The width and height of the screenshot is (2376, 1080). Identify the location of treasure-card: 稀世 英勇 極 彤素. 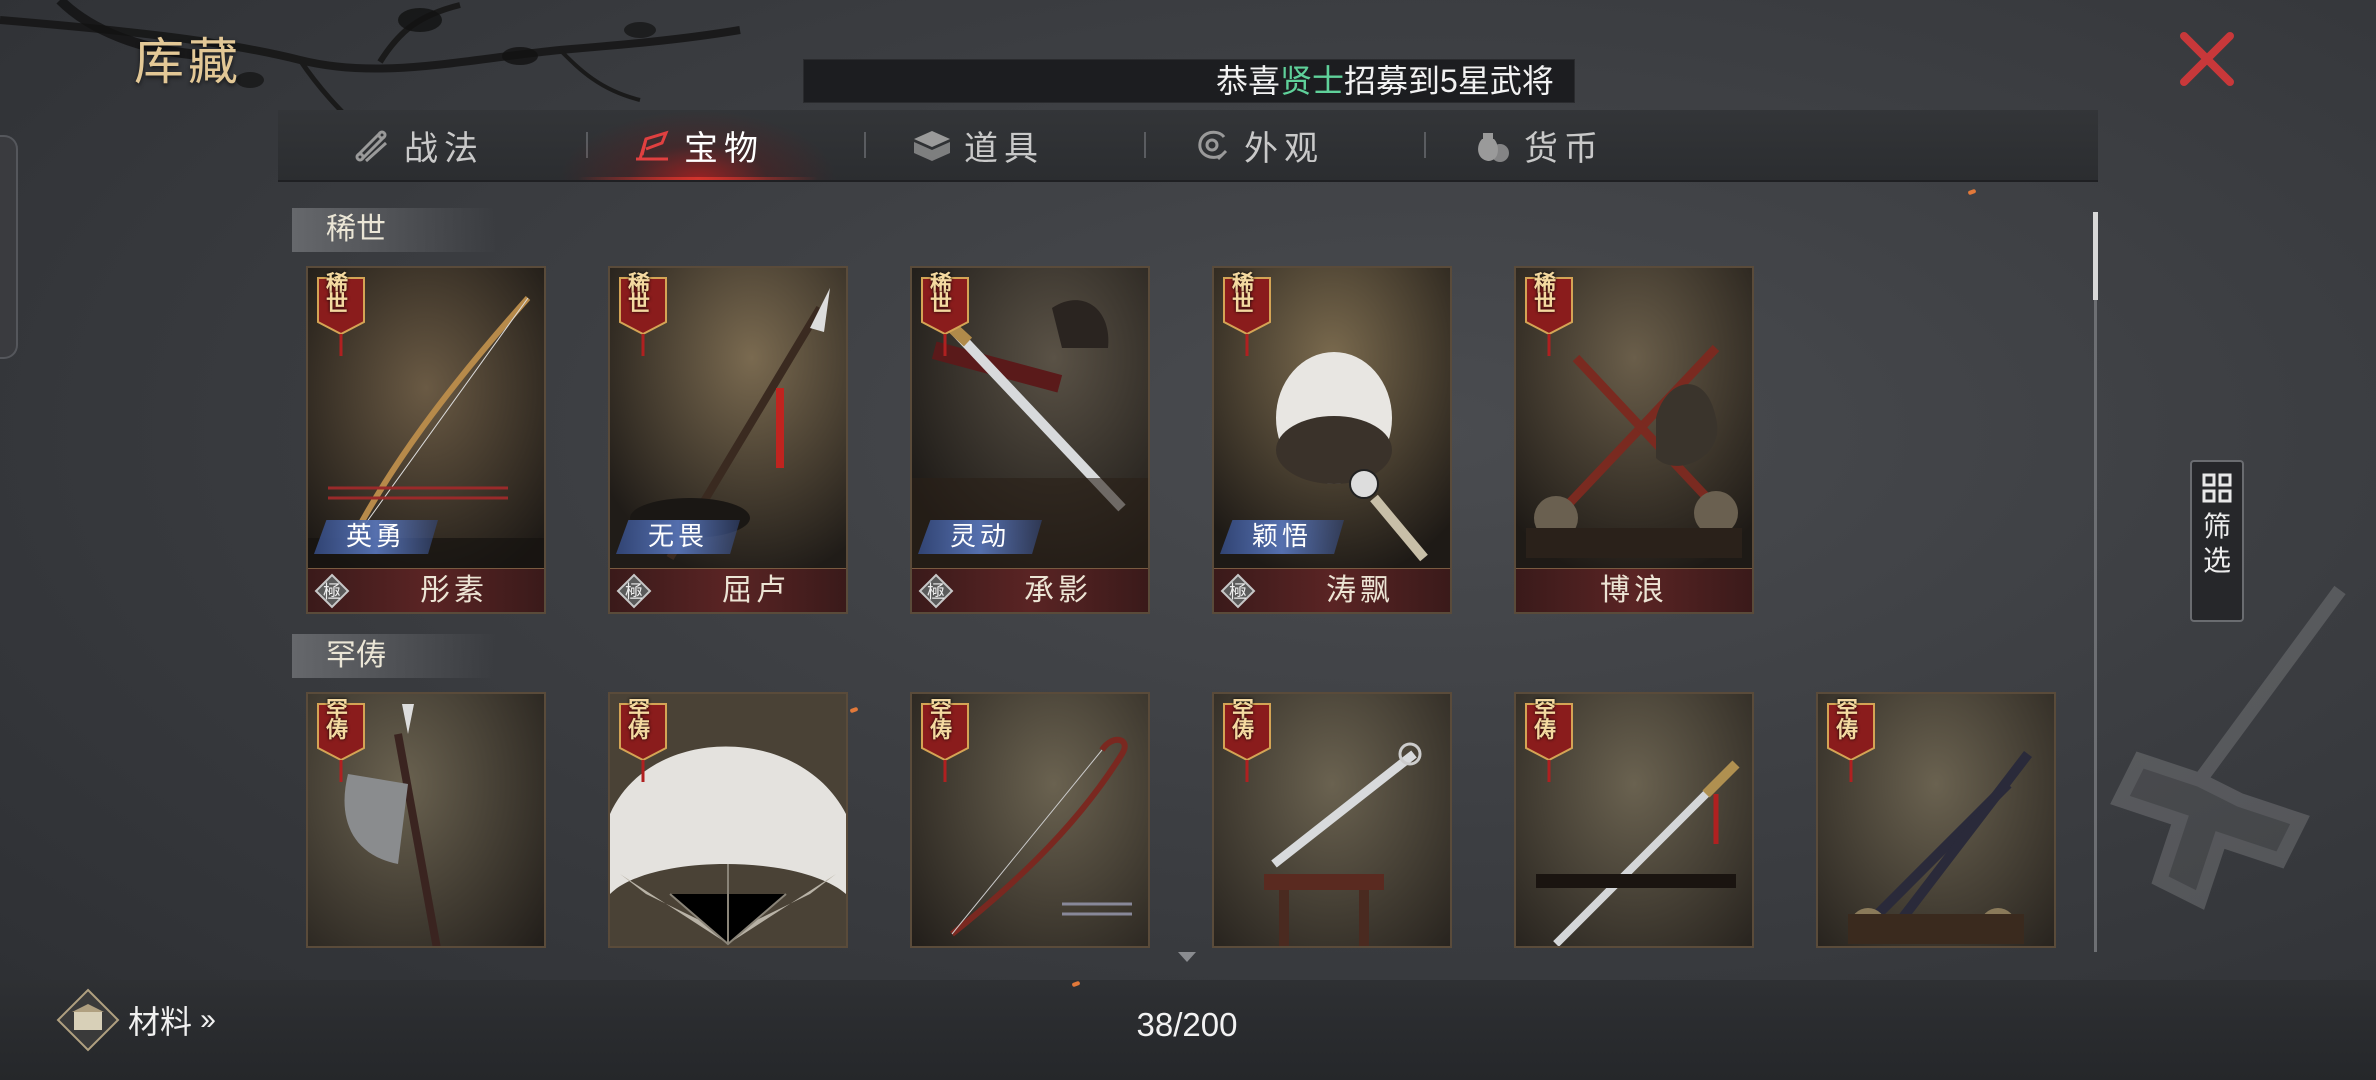
(426, 440).